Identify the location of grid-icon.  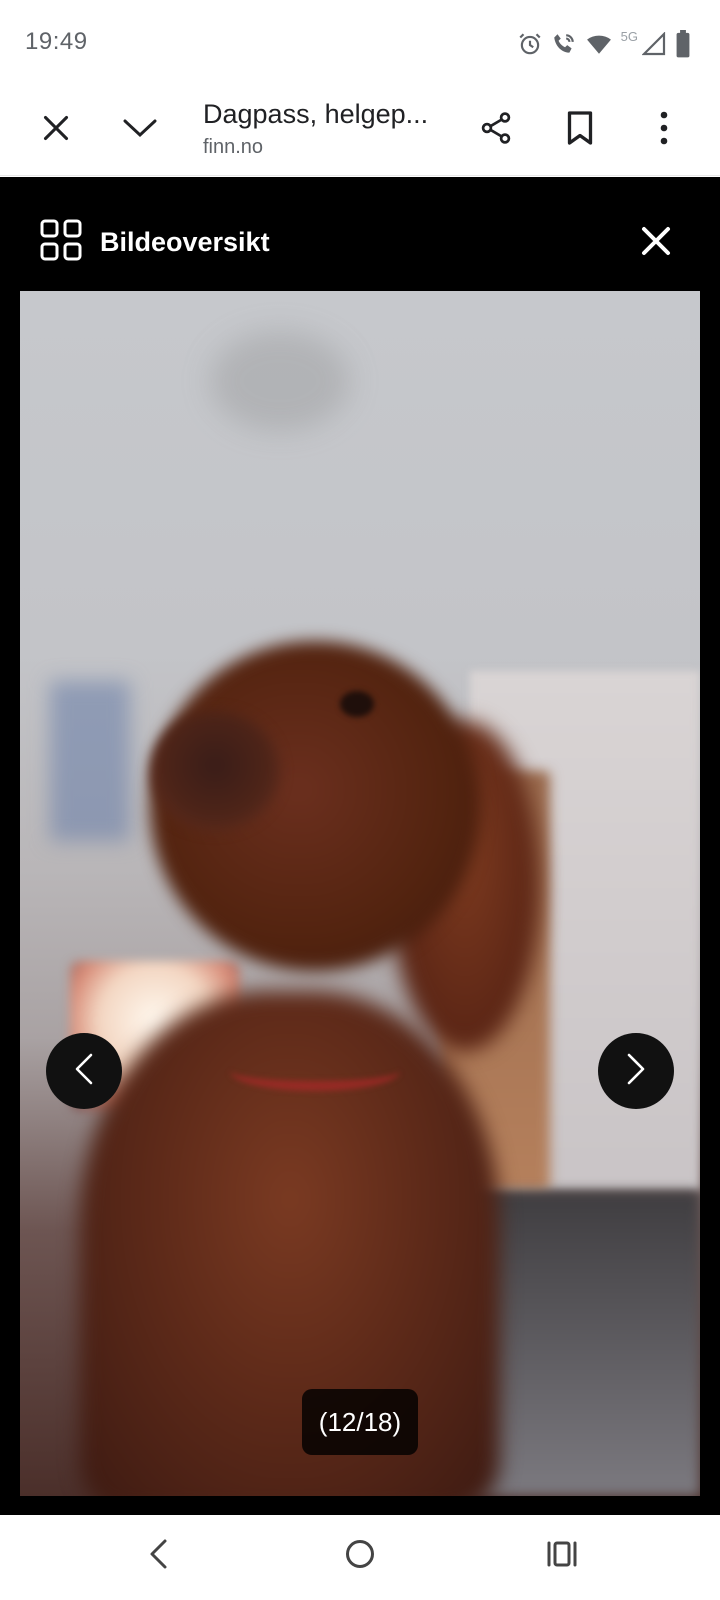
(61, 242).